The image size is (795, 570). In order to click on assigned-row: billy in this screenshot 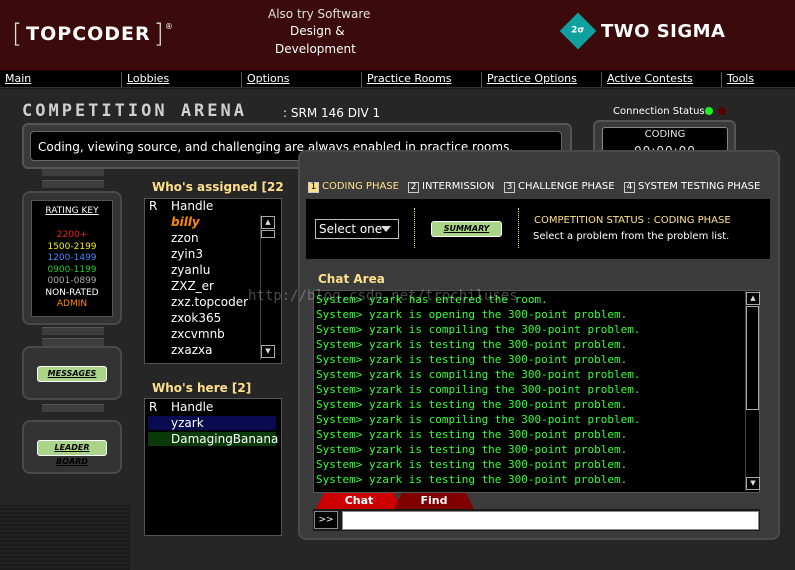, I will do `click(185, 222)`.